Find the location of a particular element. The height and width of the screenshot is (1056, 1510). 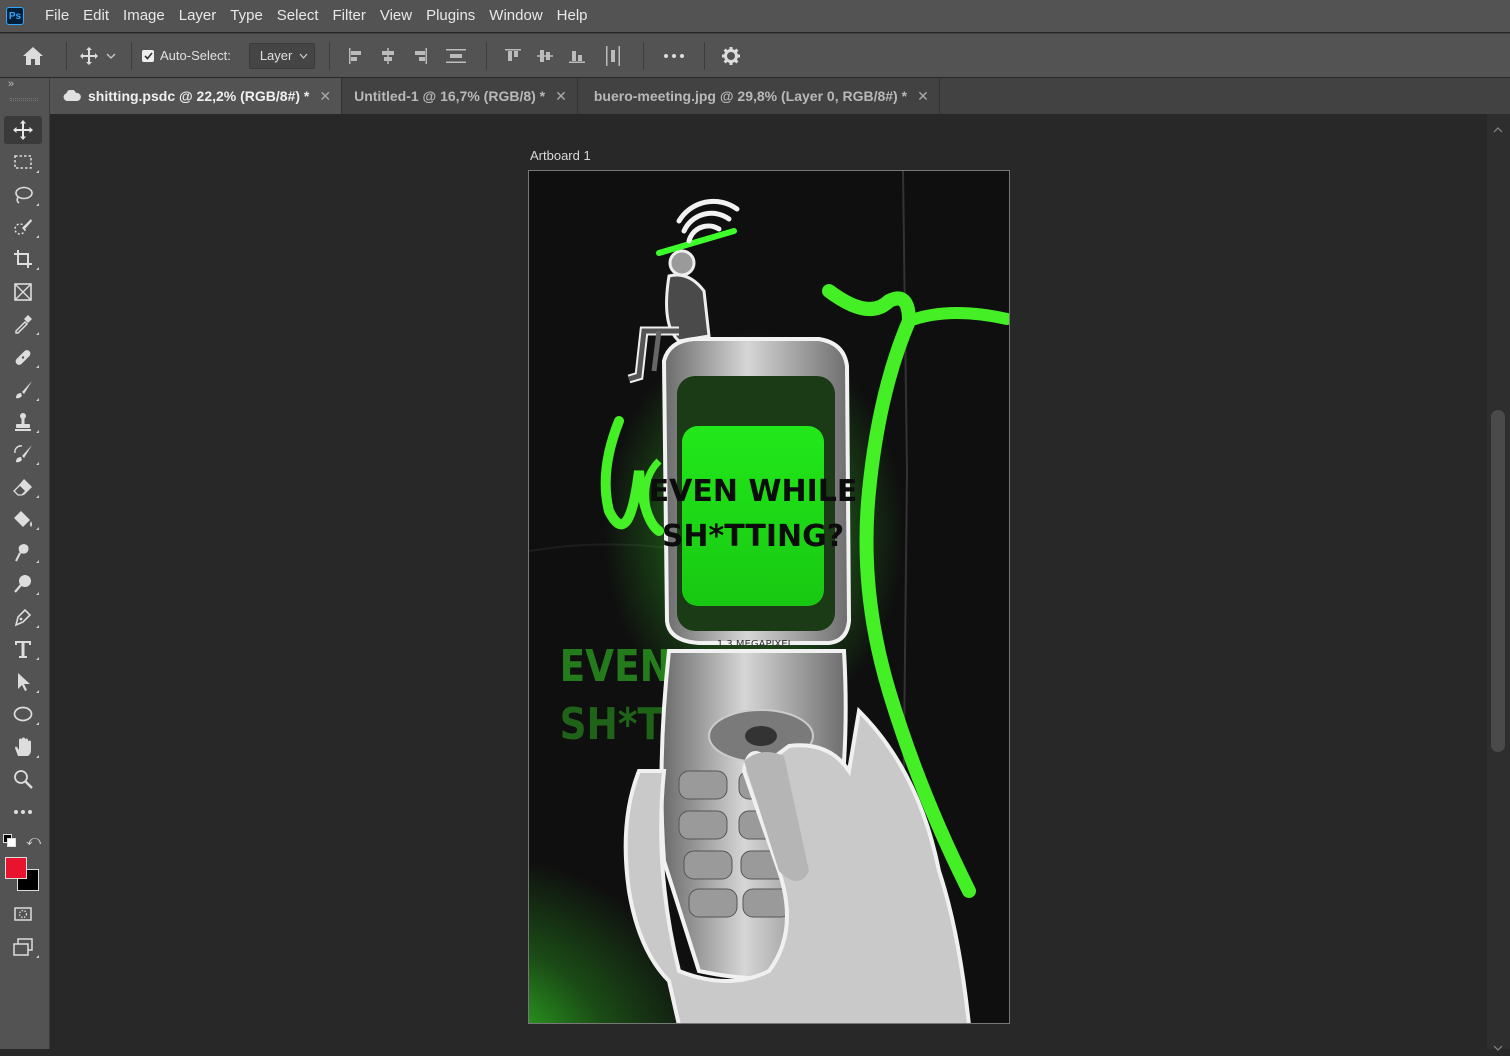

move-tool-icon is located at coordinates (23, 130).